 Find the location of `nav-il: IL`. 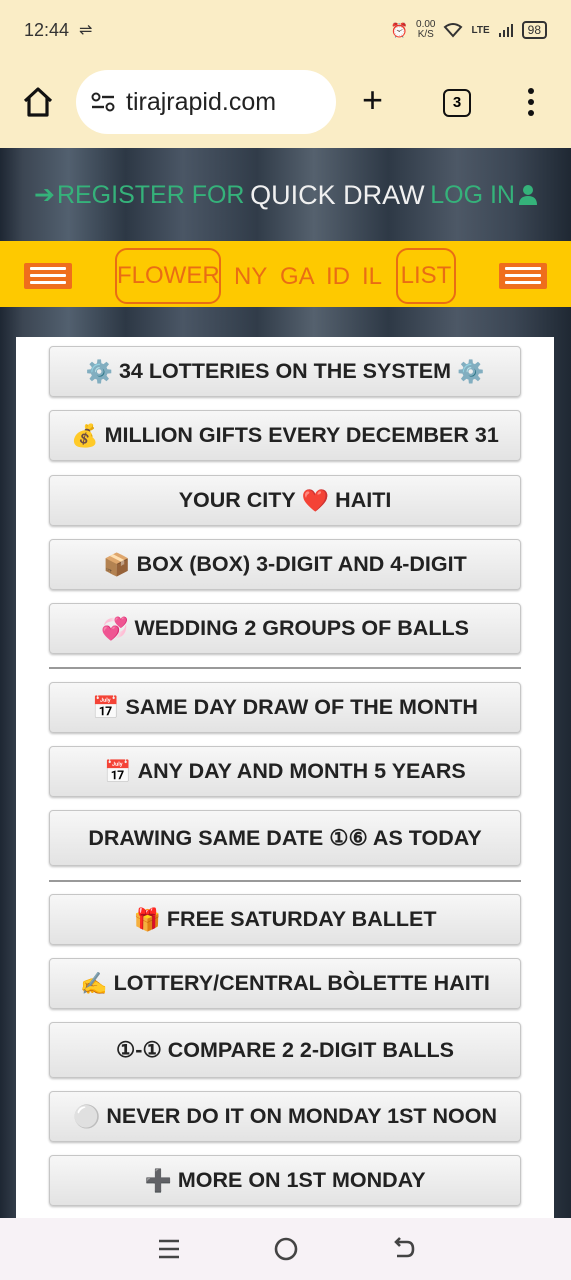

nav-il: IL is located at coordinates (372, 277).